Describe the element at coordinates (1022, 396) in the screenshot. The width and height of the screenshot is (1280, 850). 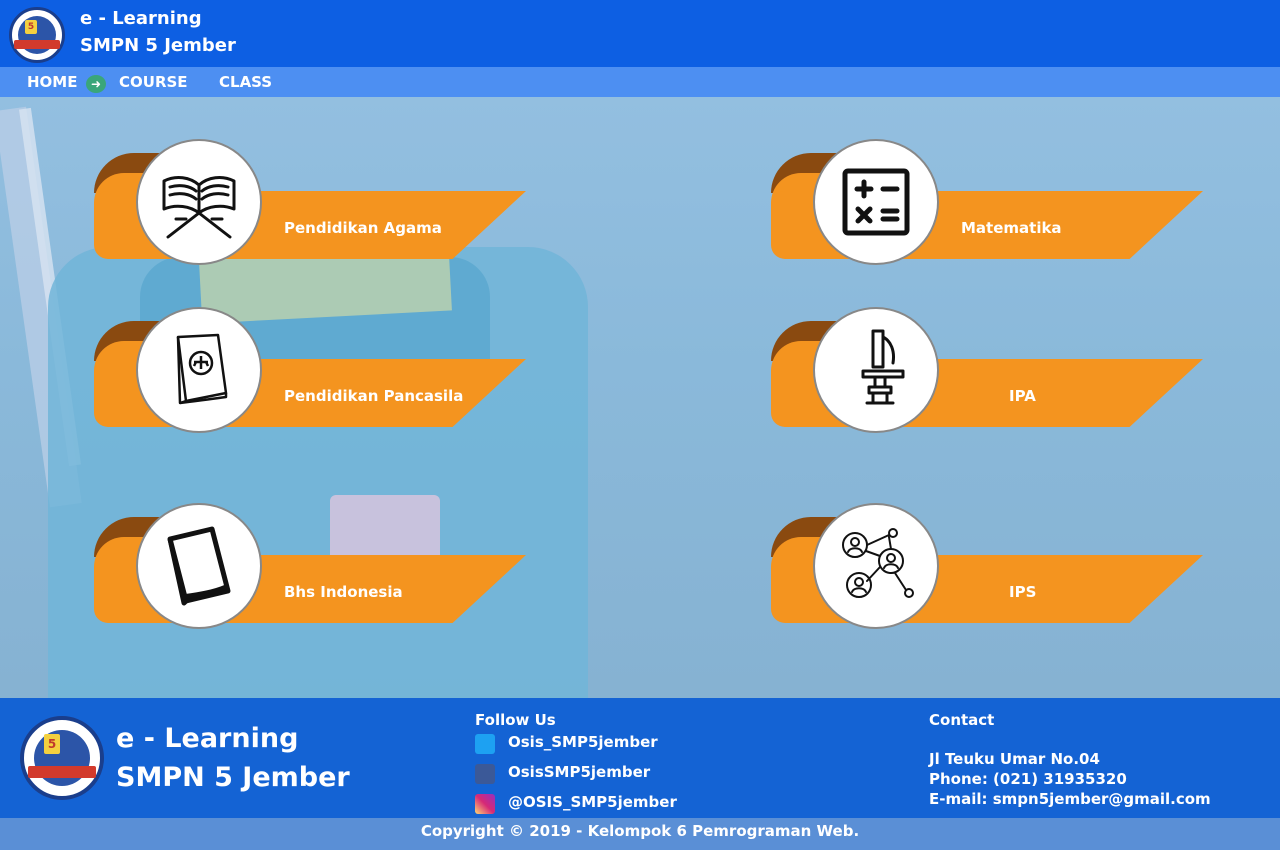
I see `course-label: IPA` at that location.